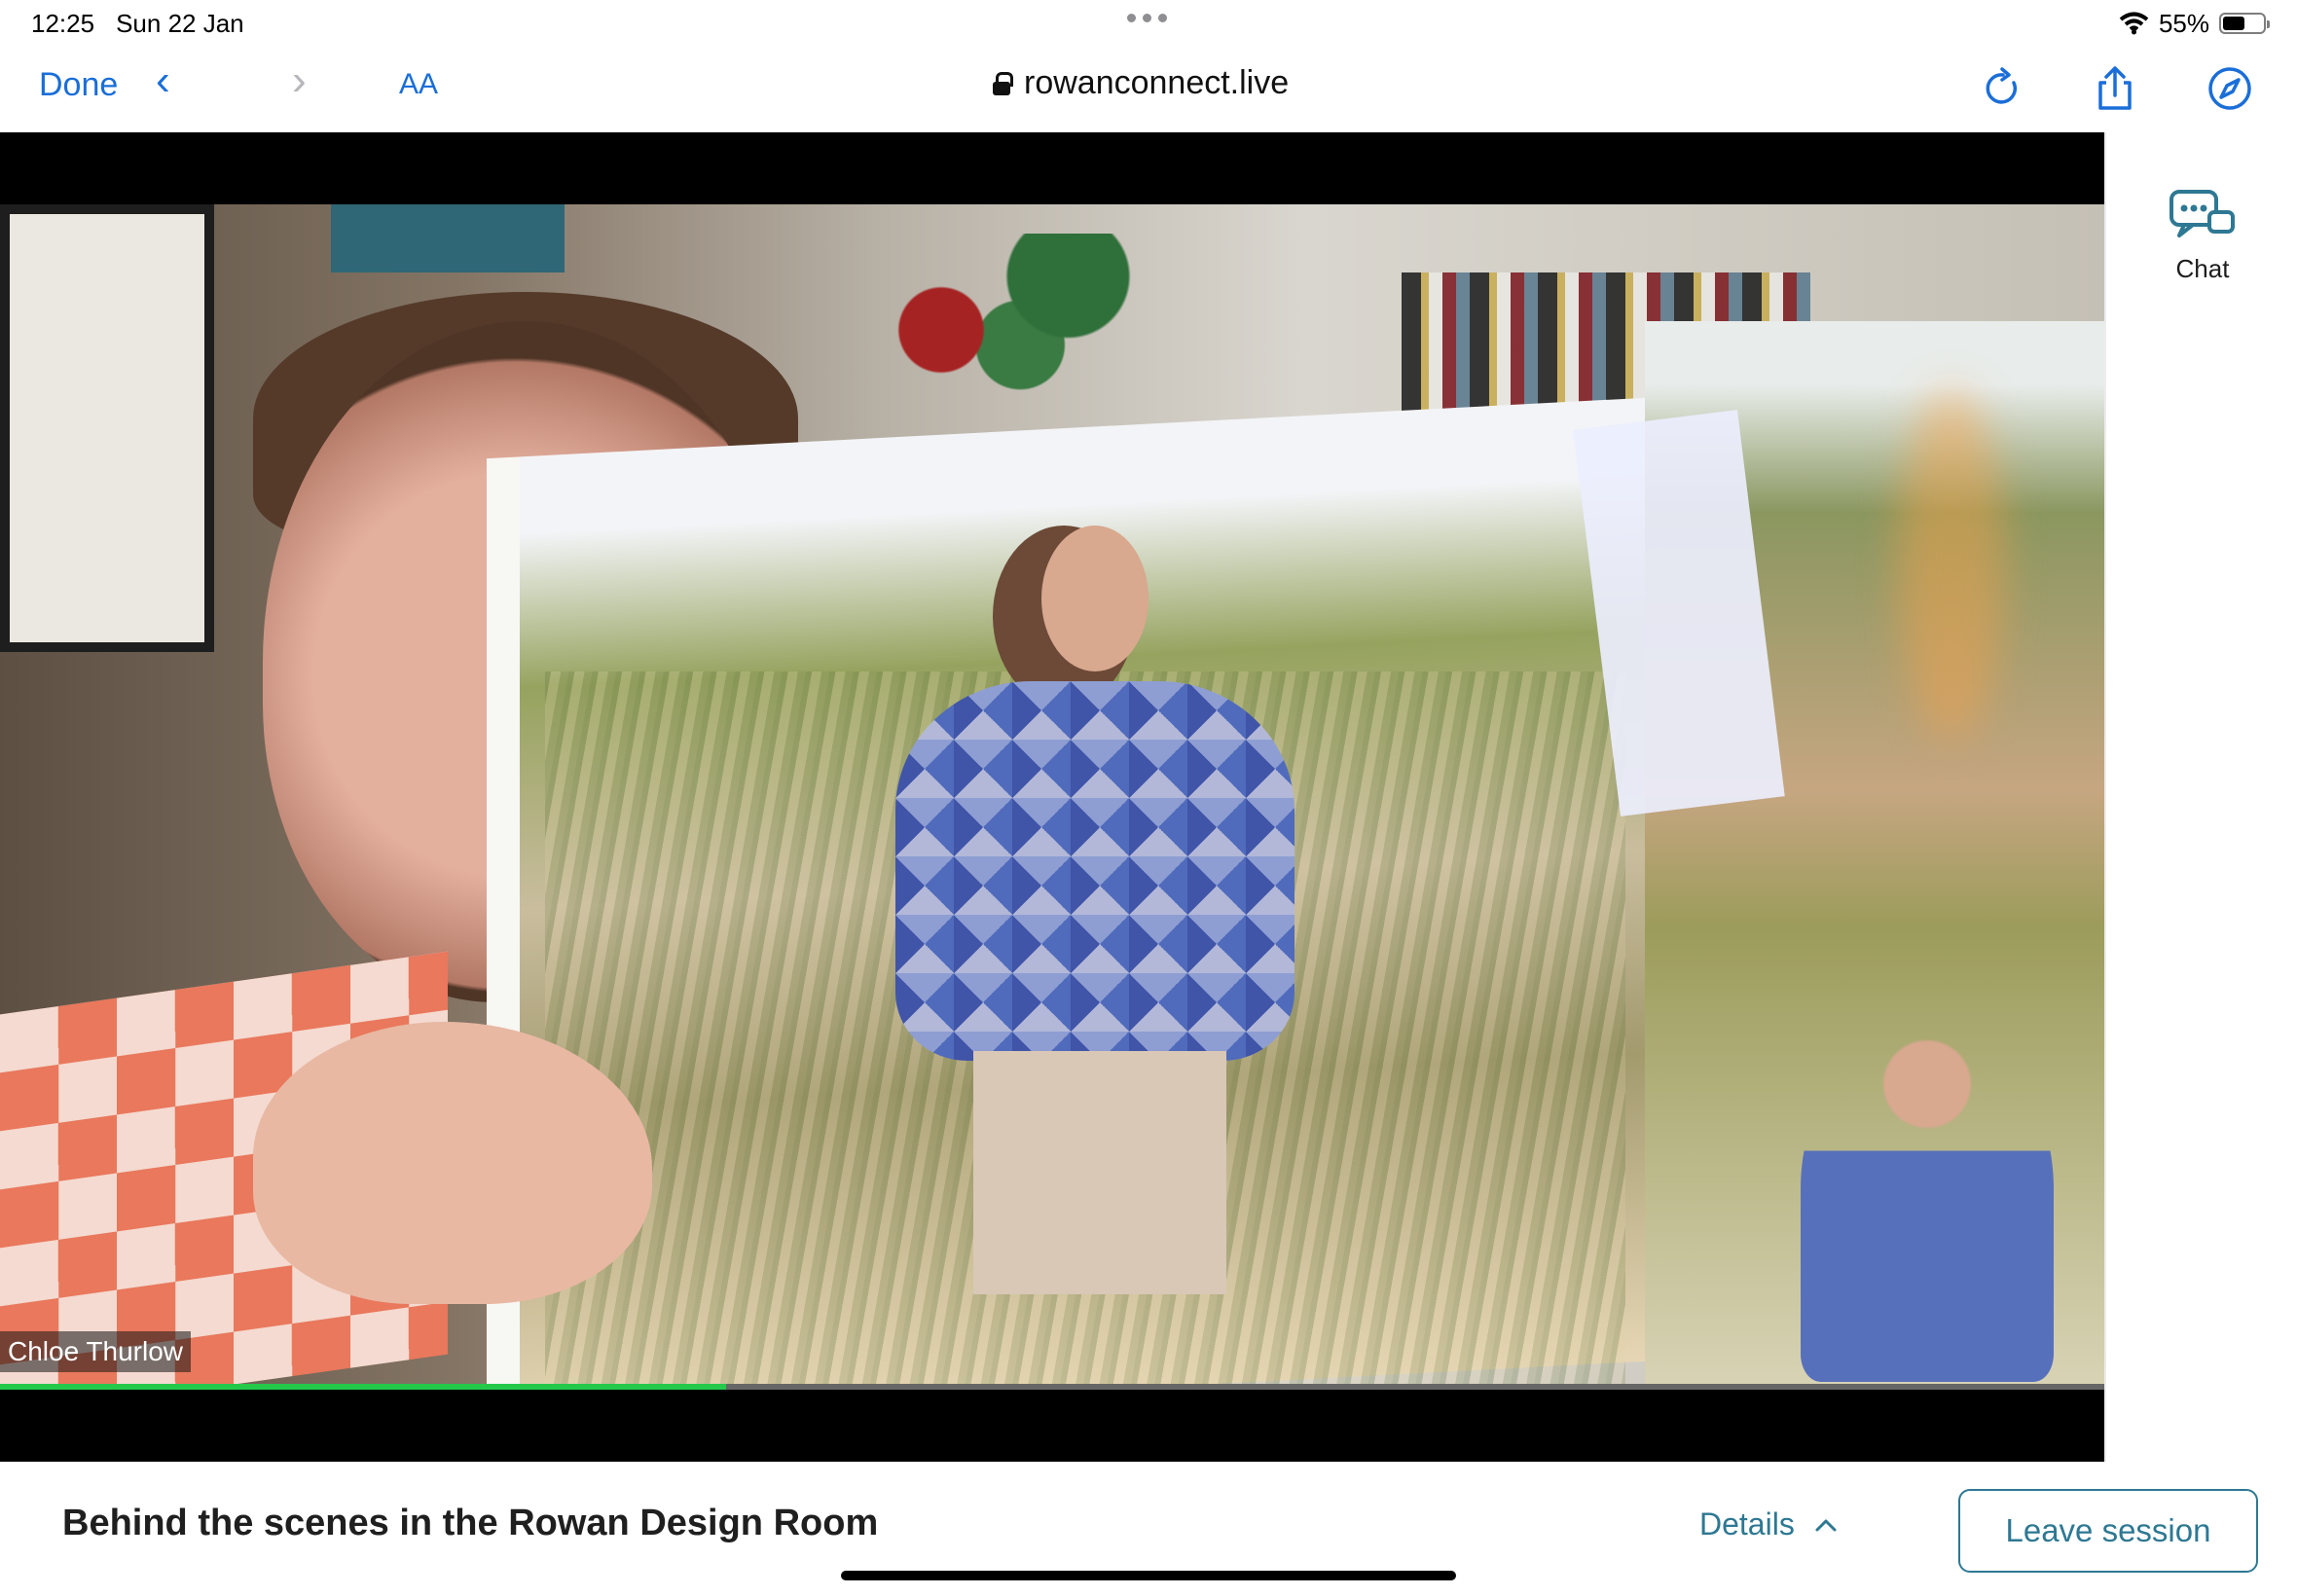 This screenshot has width=2297, height=1596. I want to click on video-progress-bar, so click(1052, 1387).